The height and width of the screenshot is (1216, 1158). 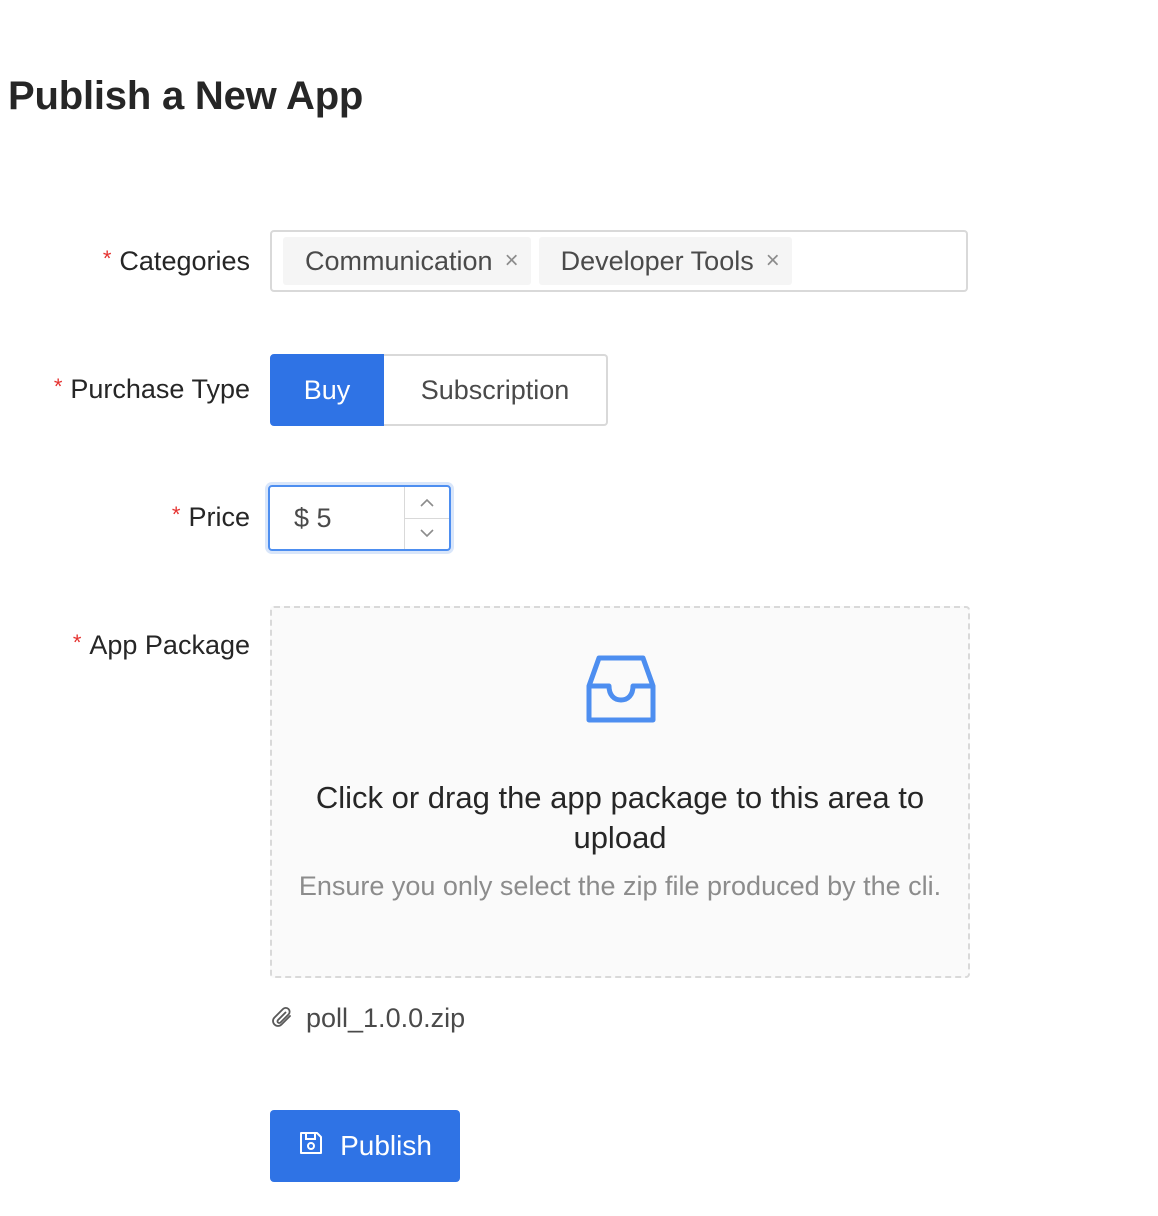 I want to click on paperclip-icon, so click(x=283, y=1018).